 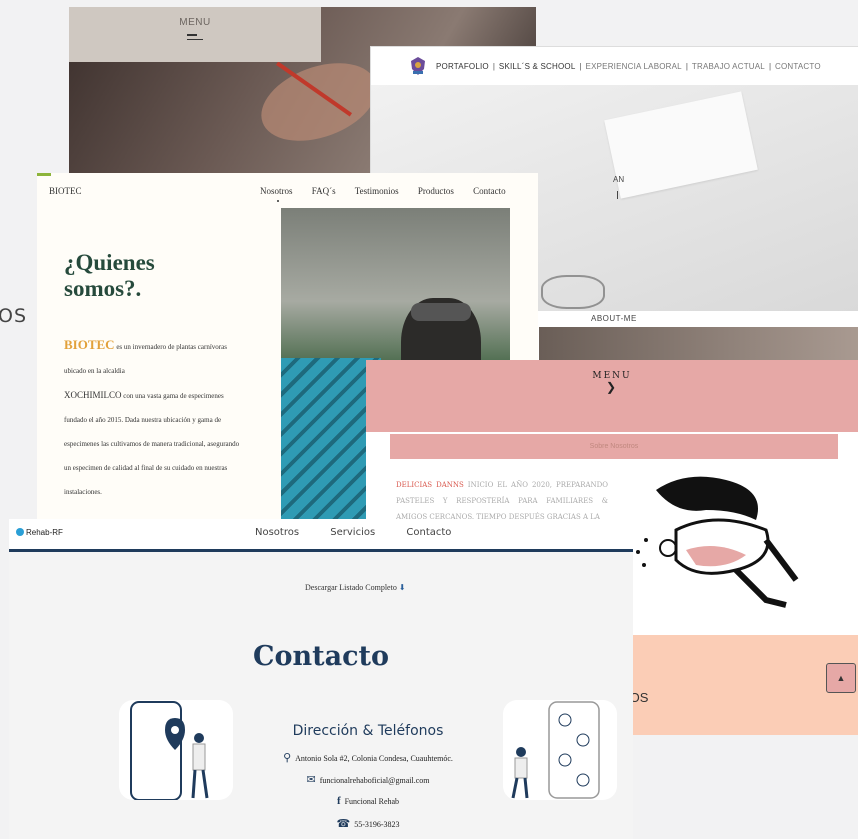 What do you see at coordinates (698, 344) in the screenshot?
I see `about-photo` at bounding box center [698, 344].